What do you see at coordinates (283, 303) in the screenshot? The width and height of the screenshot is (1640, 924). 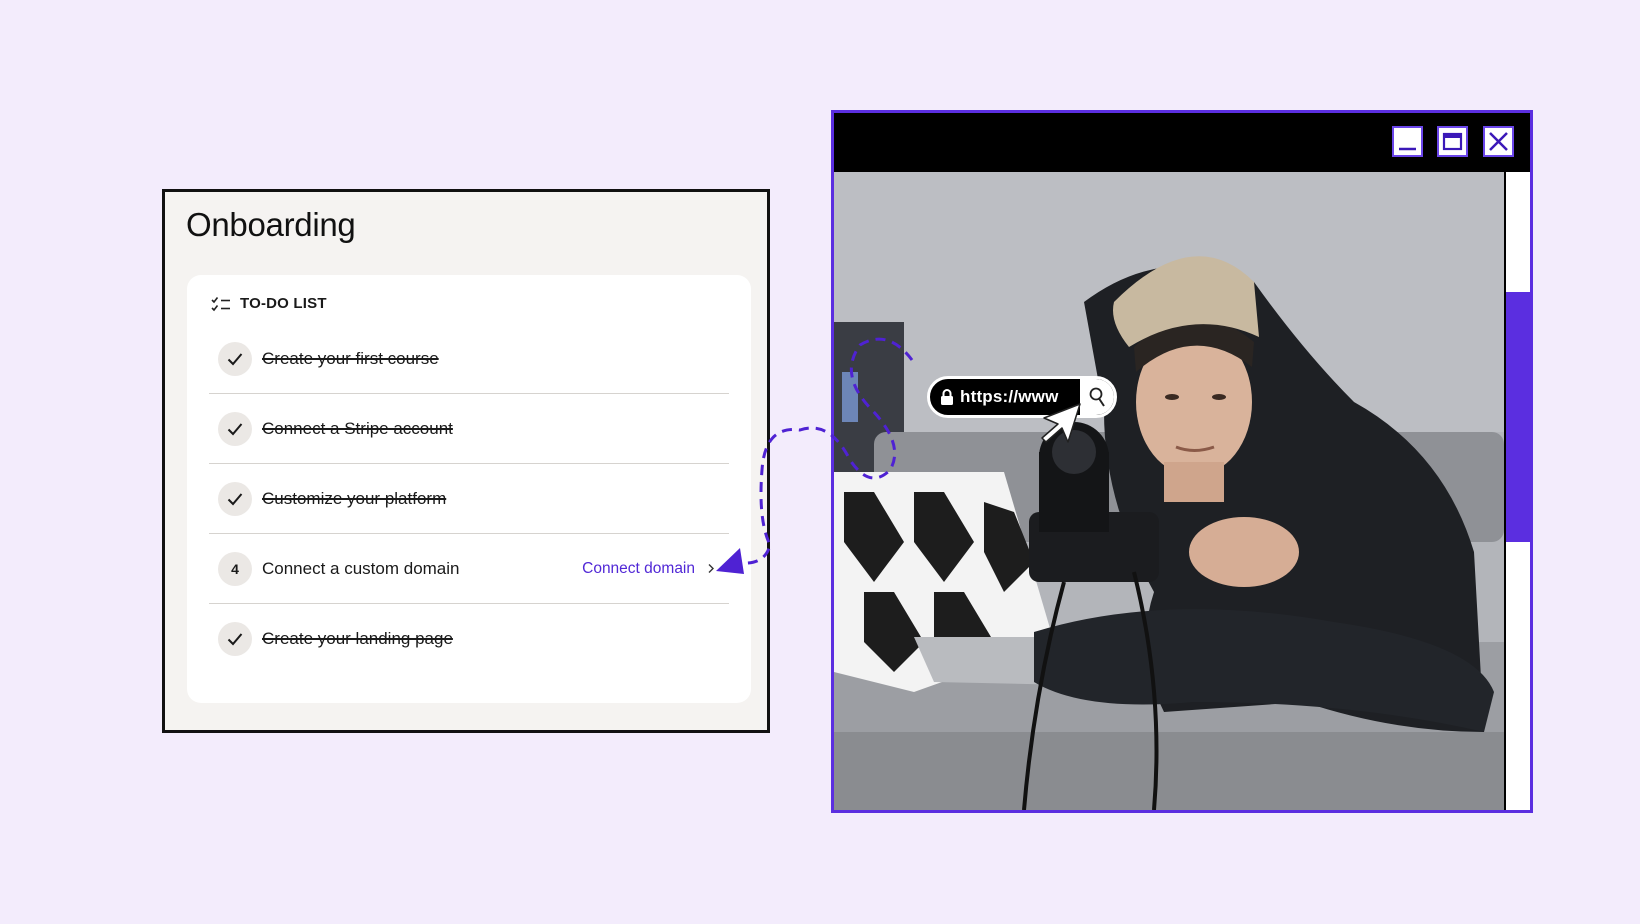 I see `todo-header-label: TO-DO LIST` at bounding box center [283, 303].